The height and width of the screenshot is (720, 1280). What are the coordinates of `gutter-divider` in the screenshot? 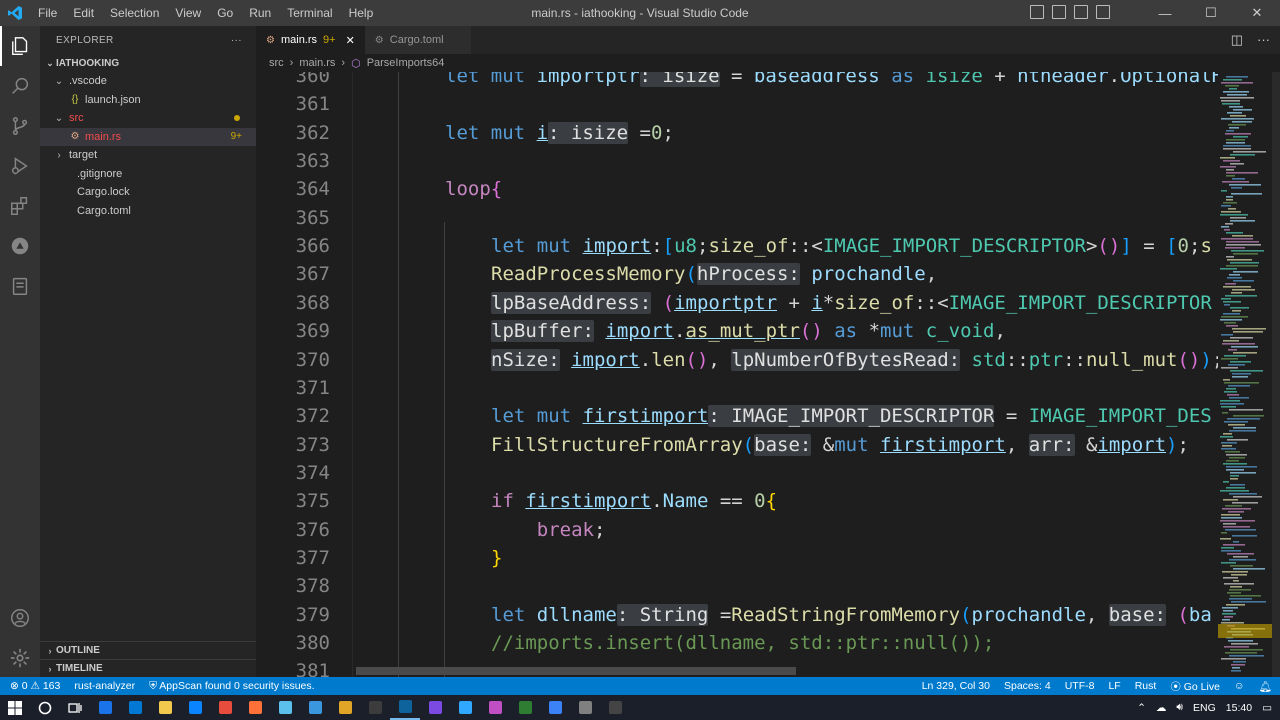 It's located at (352, 374).